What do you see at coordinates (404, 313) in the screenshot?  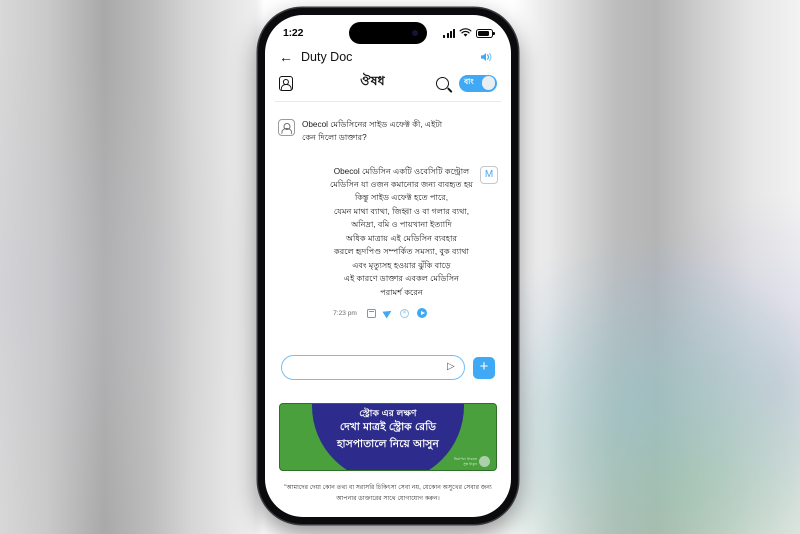 I see `stop-icon: ✕` at bounding box center [404, 313].